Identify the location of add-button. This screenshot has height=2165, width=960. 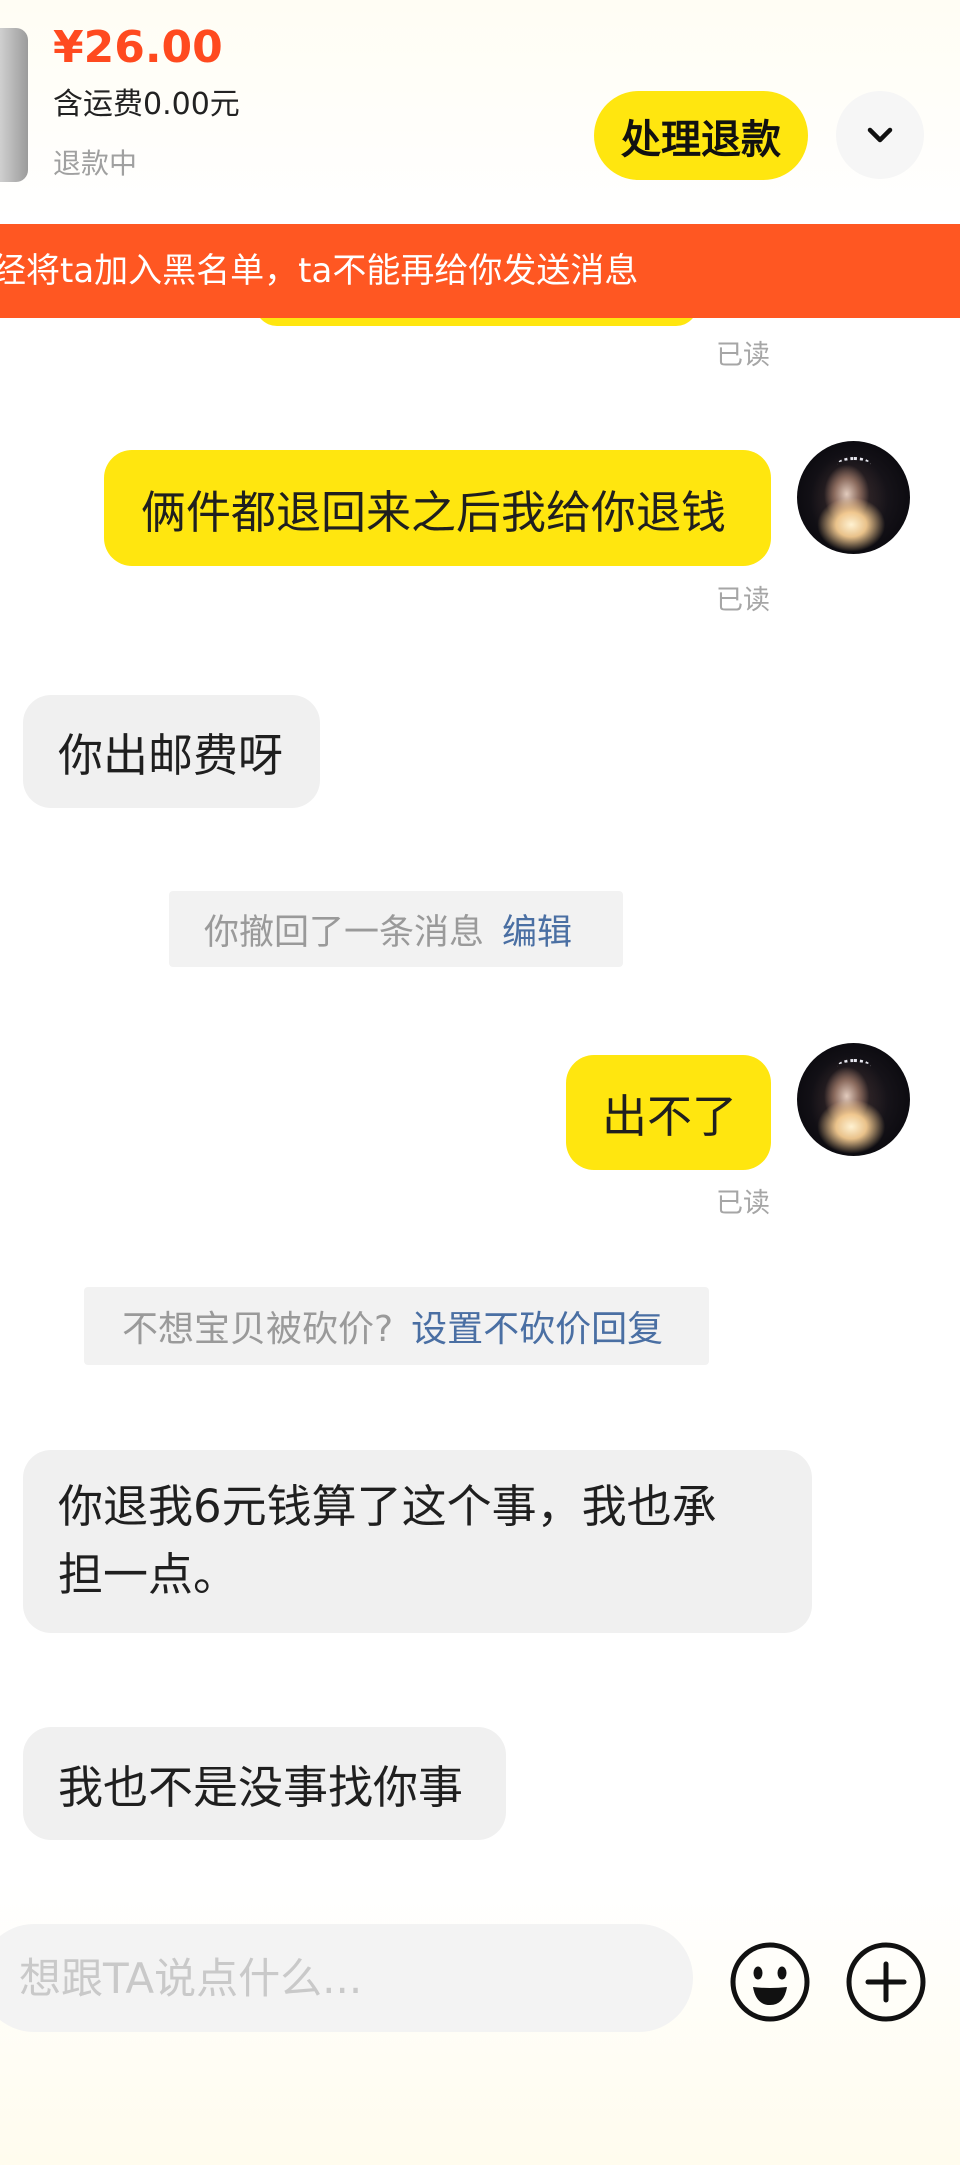
(886, 1982).